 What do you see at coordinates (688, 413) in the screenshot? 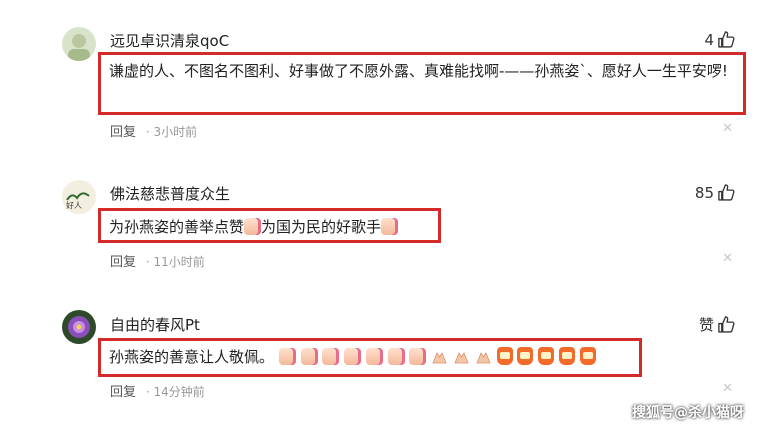
I see `watermark: 搜狐号@杀小猫呀` at bounding box center [688, 413].